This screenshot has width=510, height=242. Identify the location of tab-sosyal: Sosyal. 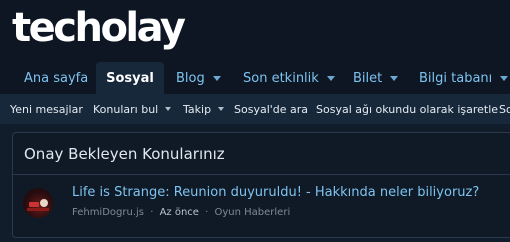
(130, 78).